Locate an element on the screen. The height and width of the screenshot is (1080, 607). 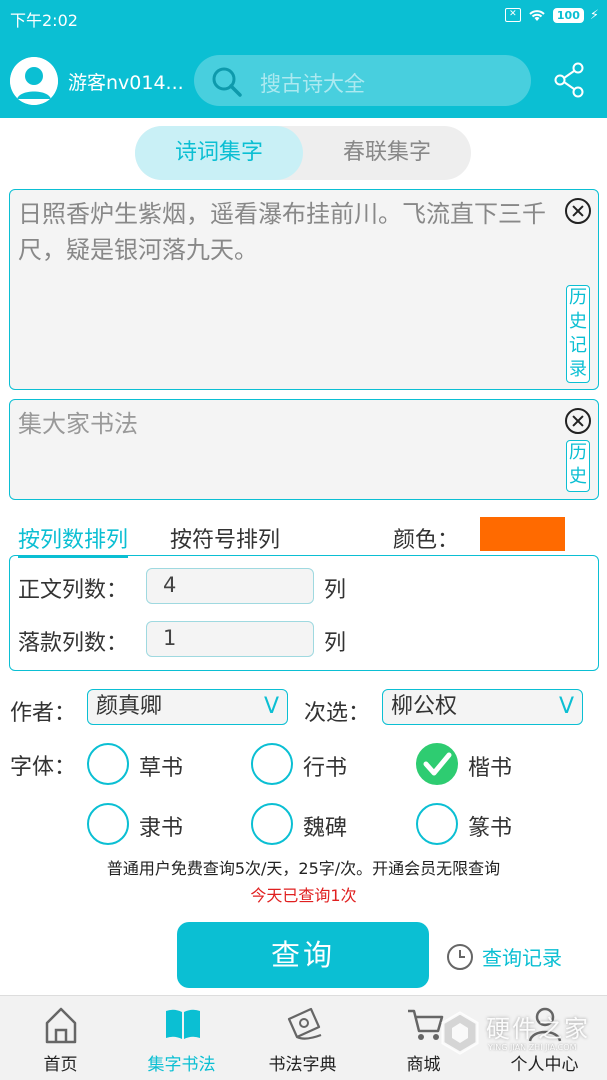
usage-notice: 普通用户免费查询5次/天，25字/次。开通会员无限查询 is located at coordinates (303, 868).